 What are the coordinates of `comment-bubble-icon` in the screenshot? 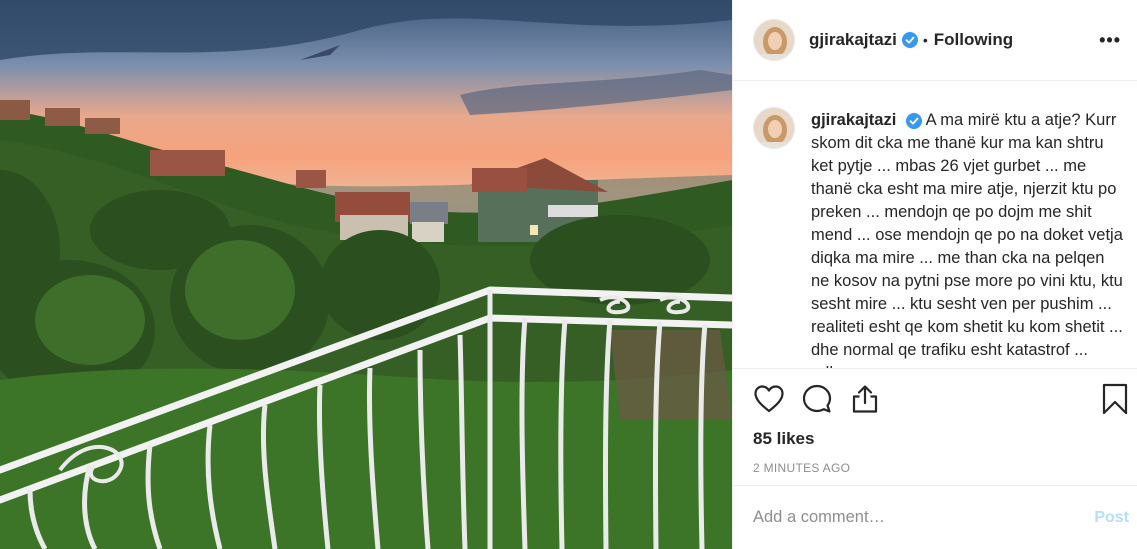 It's located at (817, 398).